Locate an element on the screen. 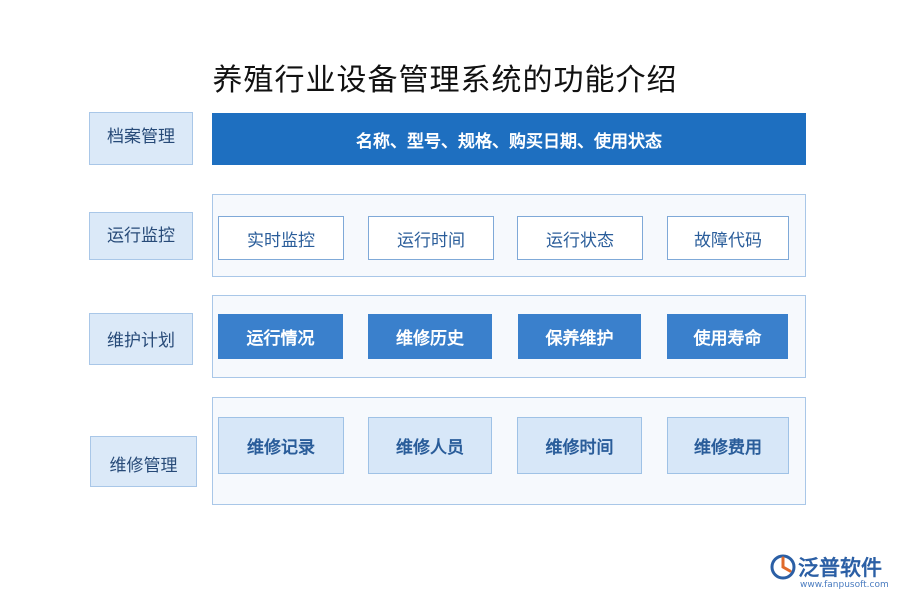 The width and height of the screenshot is (900, 600). page-title: 养殖行业设备管理系统的功能介绍 is located at coordinates (445, 80).